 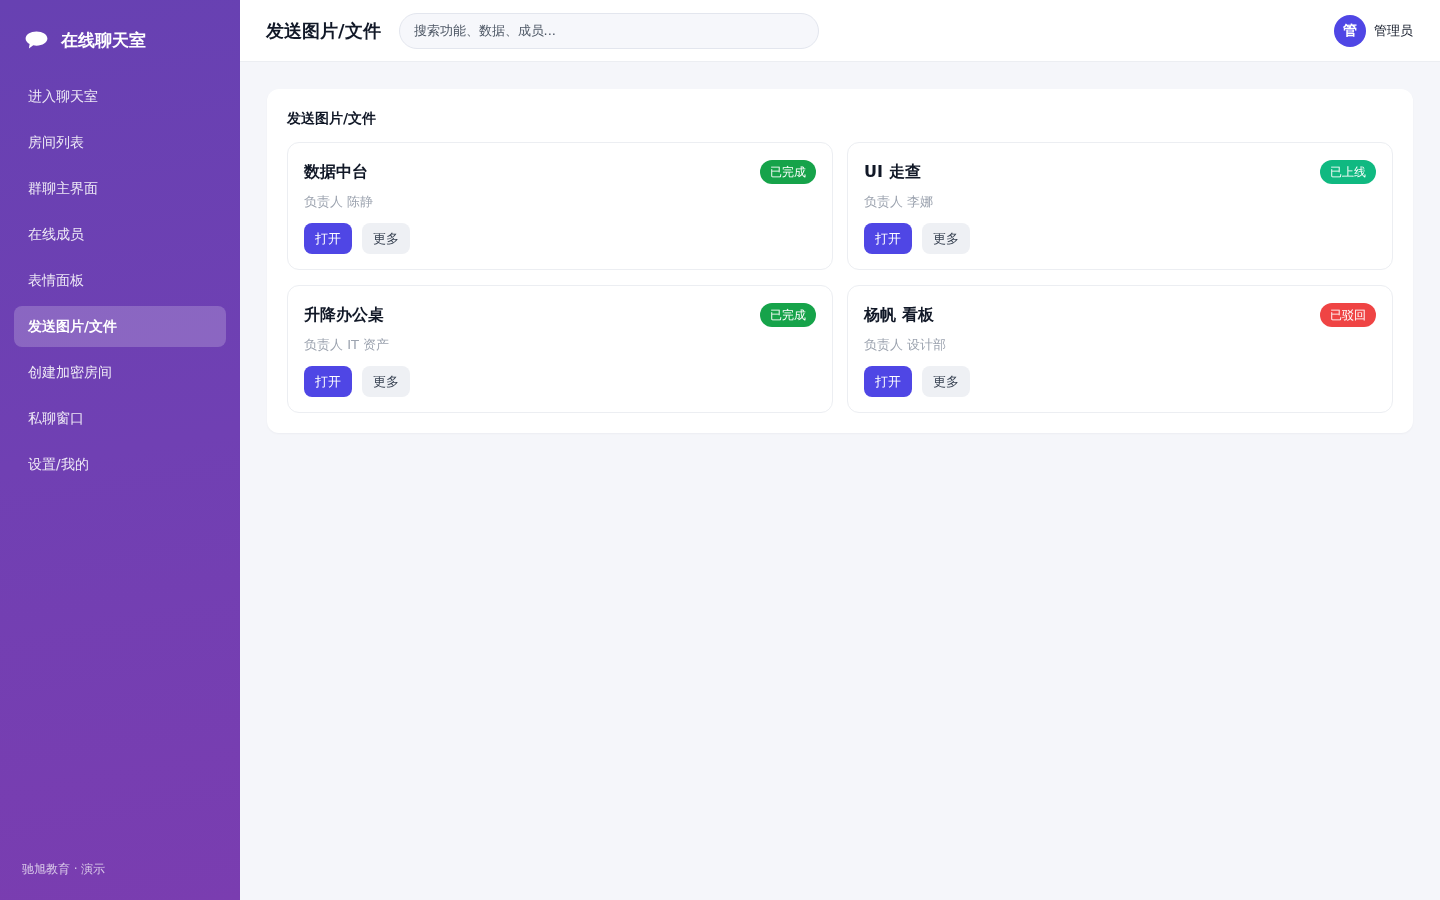 I want to click on card-title: 数据中台, so click(x=336, y=172).